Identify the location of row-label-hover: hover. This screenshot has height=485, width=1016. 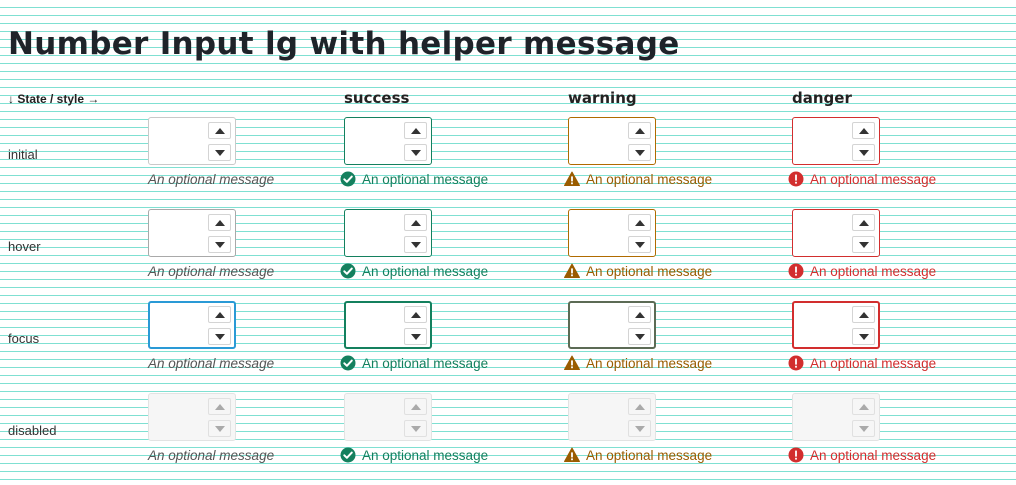
(24, 246).